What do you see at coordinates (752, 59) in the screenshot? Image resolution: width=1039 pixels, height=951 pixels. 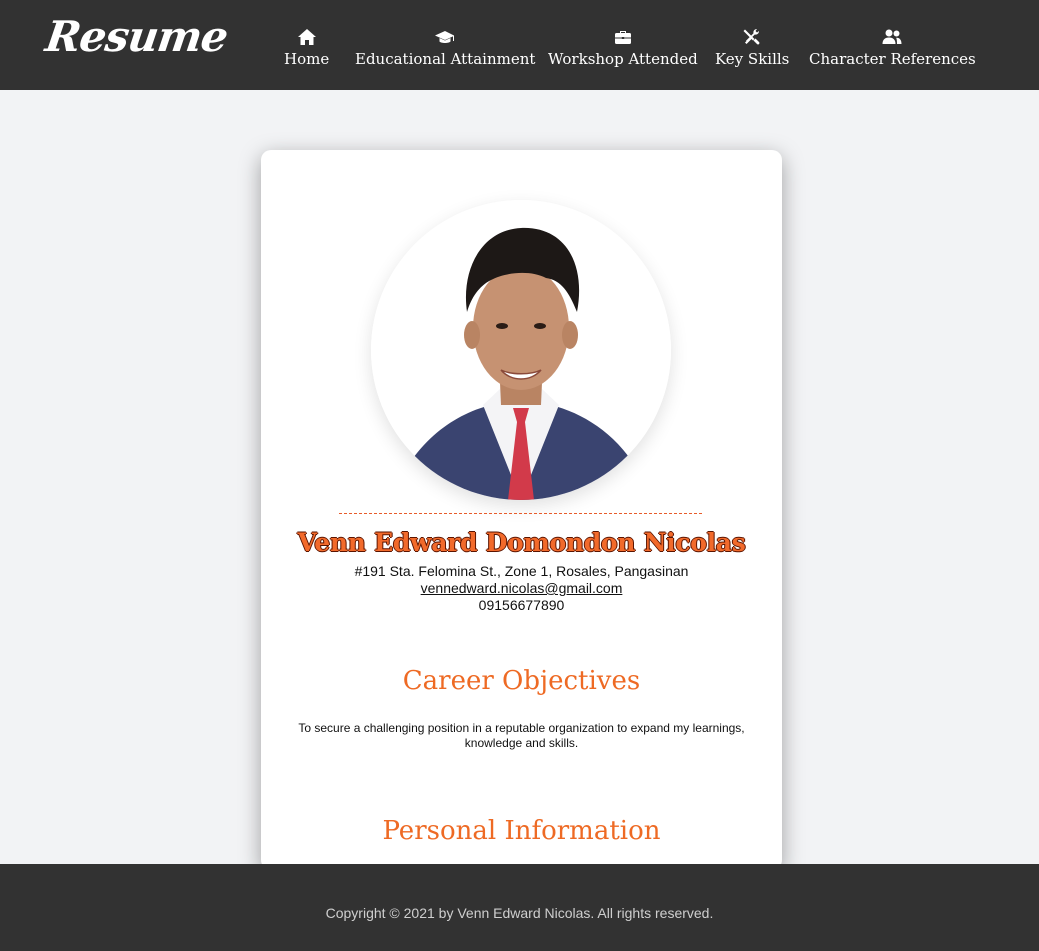 I see `nav-label-key-skills: Key Skills` at bounding box center [752, 59].